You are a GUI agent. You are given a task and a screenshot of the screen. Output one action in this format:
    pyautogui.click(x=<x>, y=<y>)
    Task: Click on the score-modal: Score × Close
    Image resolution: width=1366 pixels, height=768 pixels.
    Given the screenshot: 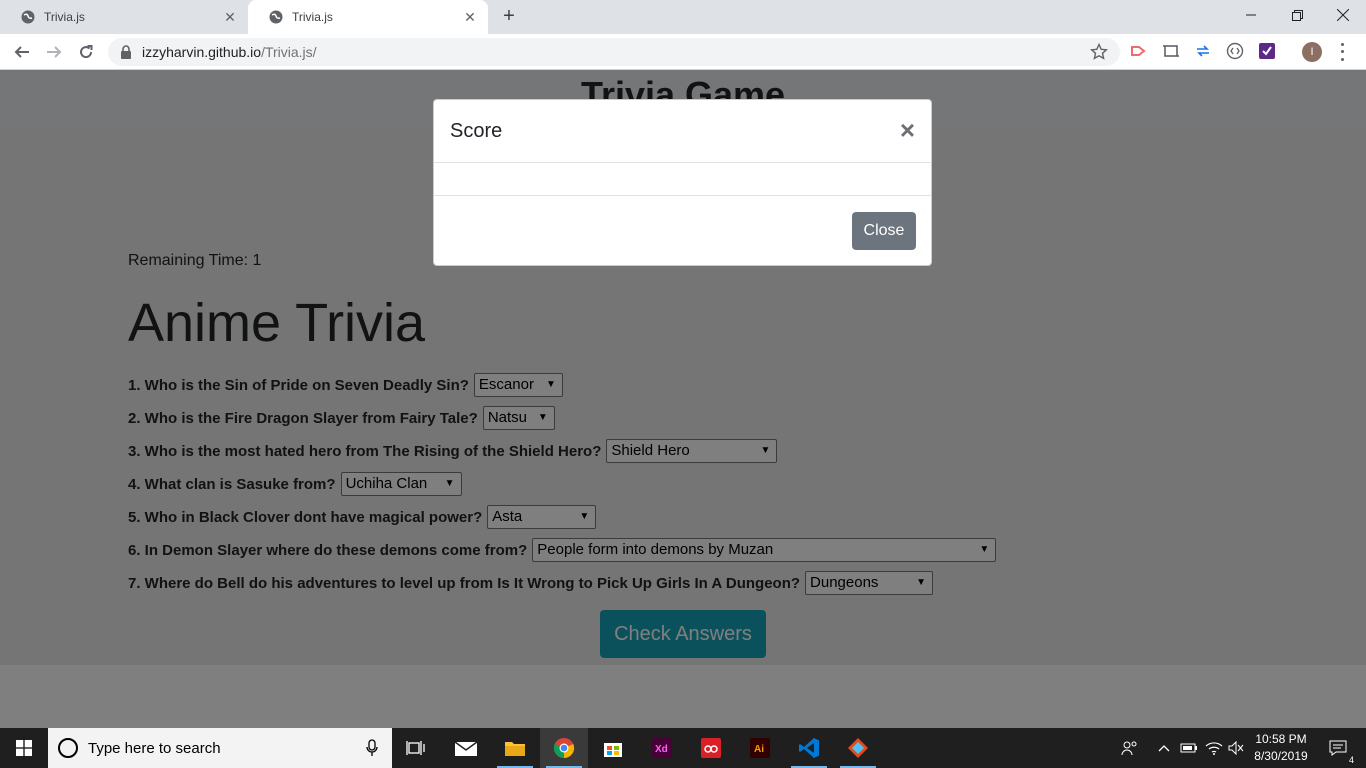 What is the action you would take?
    pyautogui.click(x=682, y=182)
    